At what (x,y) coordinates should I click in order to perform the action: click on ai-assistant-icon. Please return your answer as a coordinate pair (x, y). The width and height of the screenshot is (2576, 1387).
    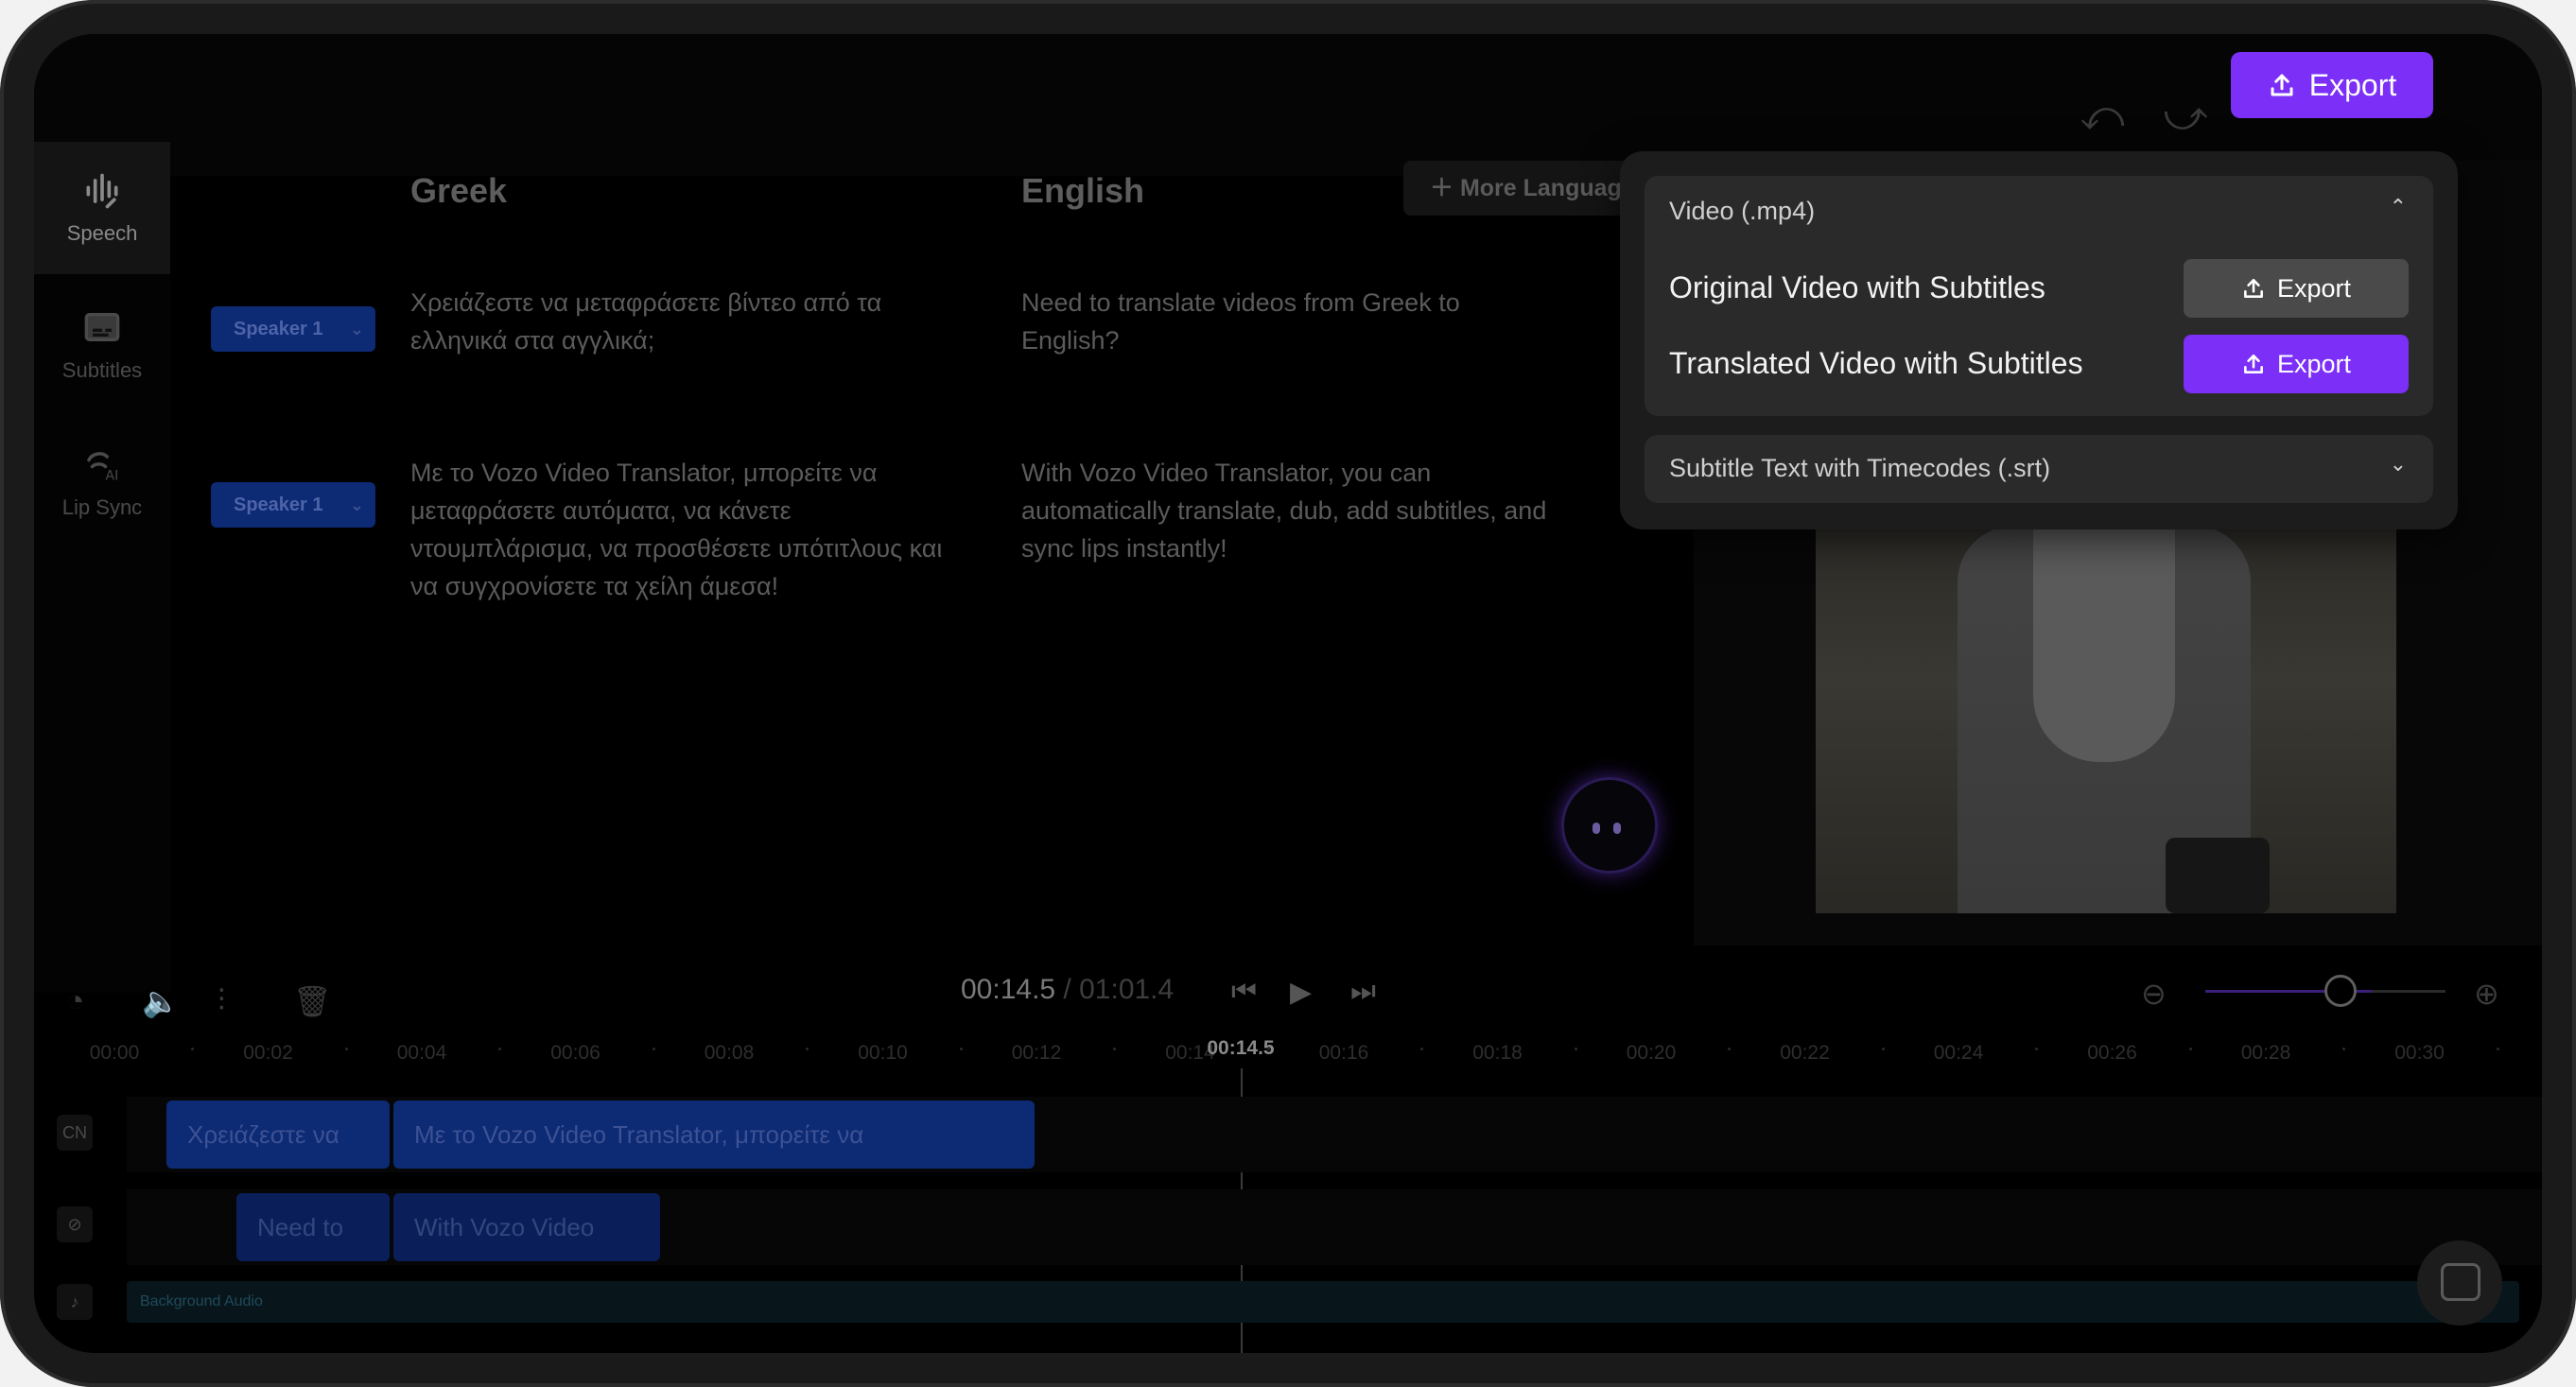
    Looking at the image, I should click on (1609, 825).